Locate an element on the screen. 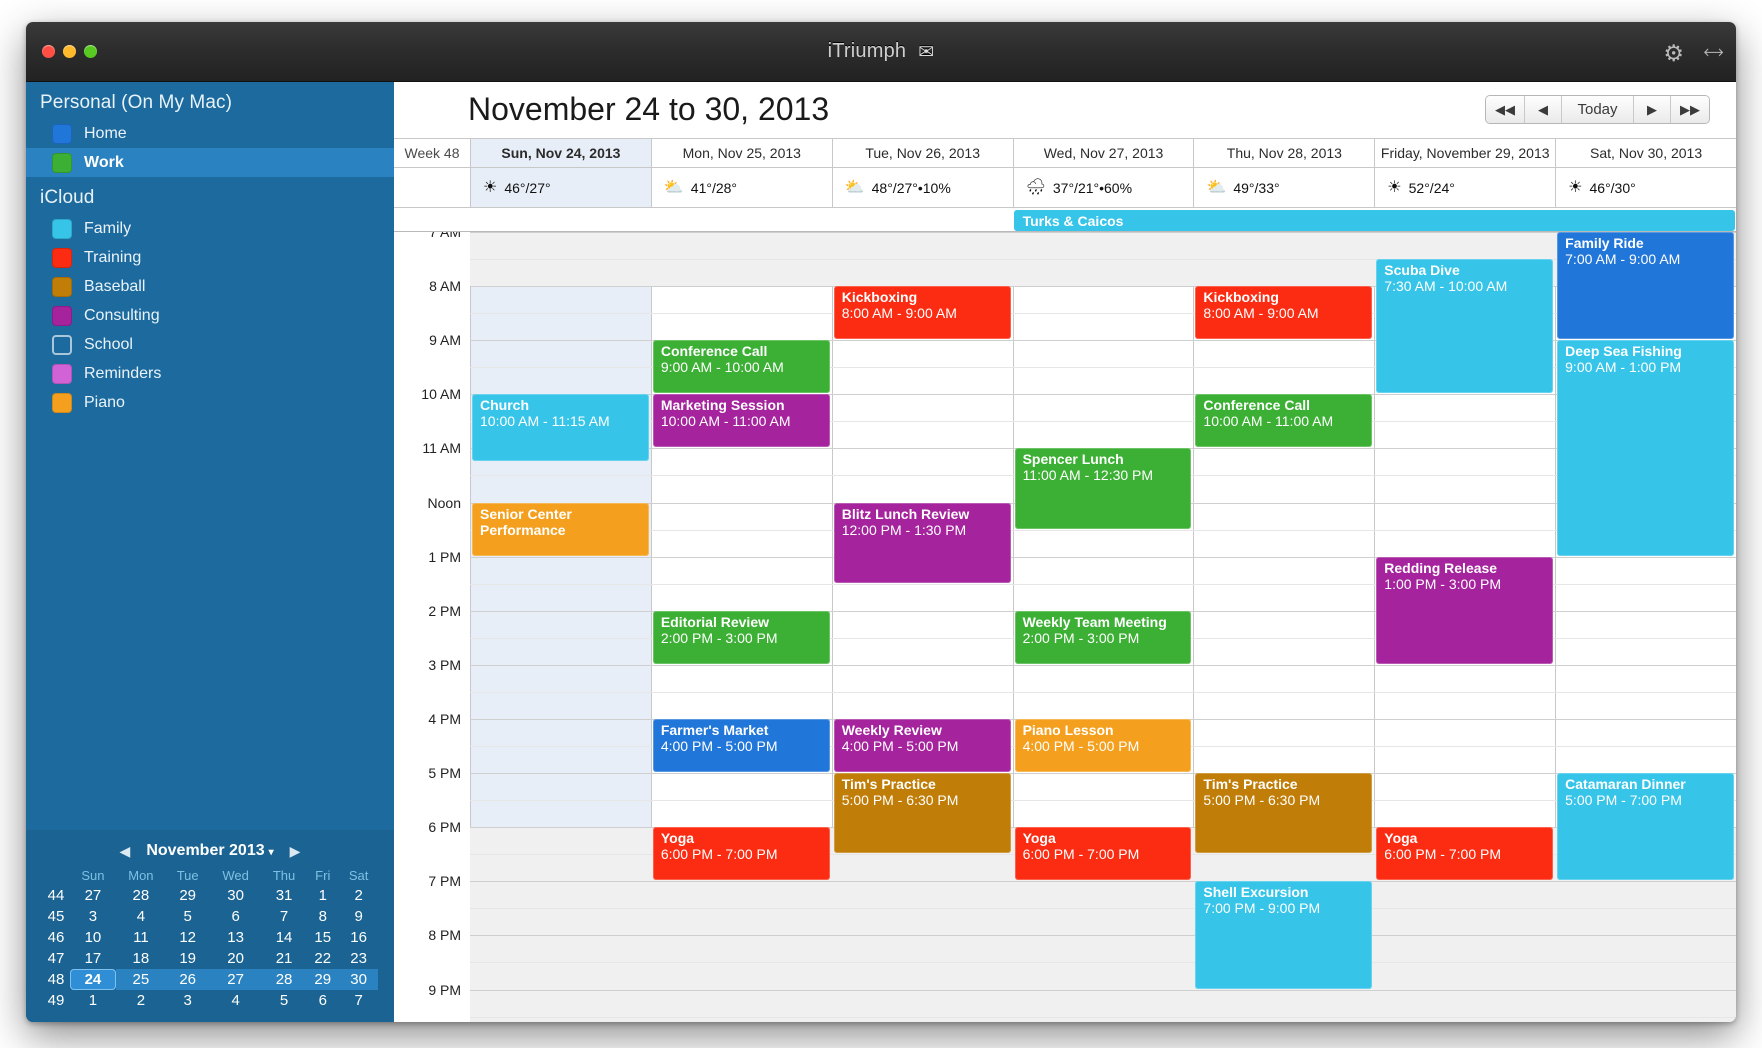 This screenshot has width=1762, height=1048. calendar-event: Shell Excursion 7:00 PM - 9:00 PM is located at coordinates (1284, 935).